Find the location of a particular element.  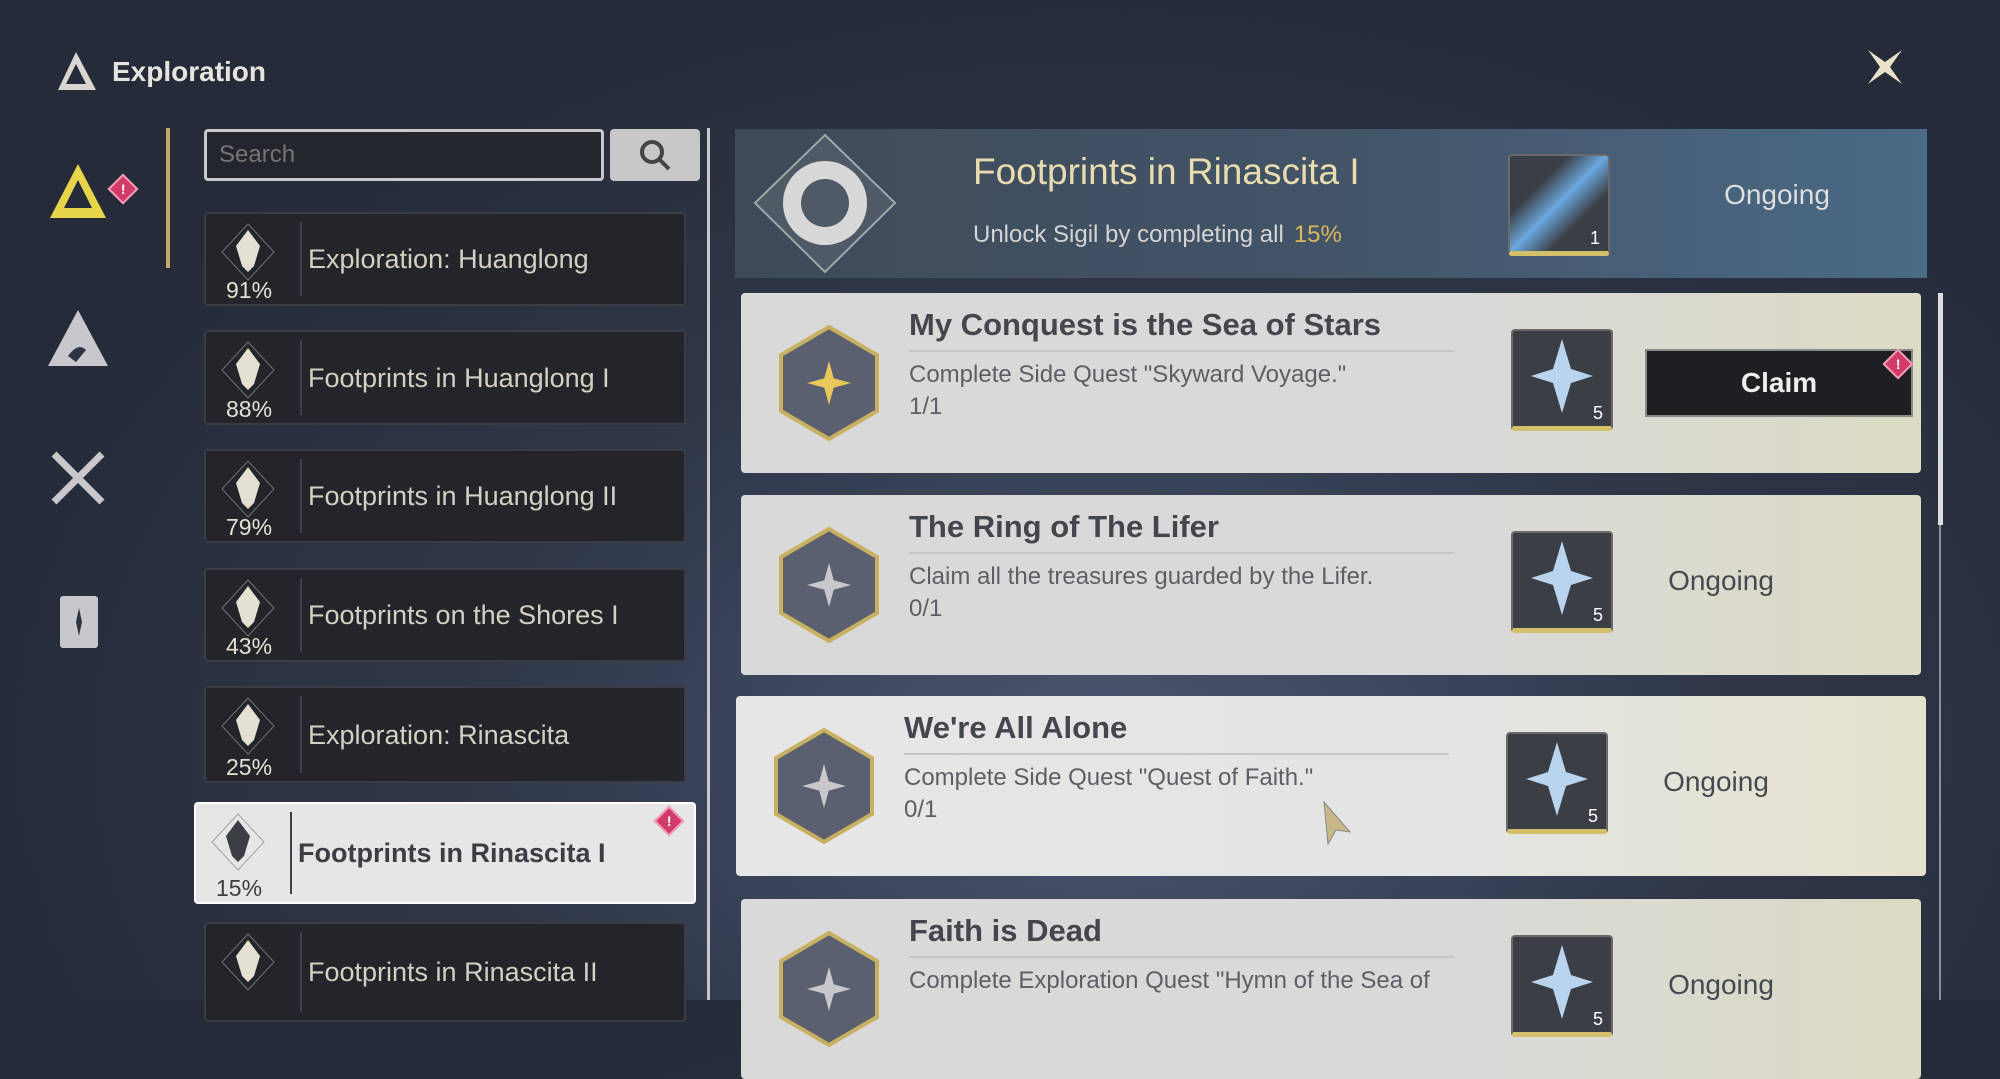

list-item: Exploration: Huanglong 91% is located at coordinates (445, 259).